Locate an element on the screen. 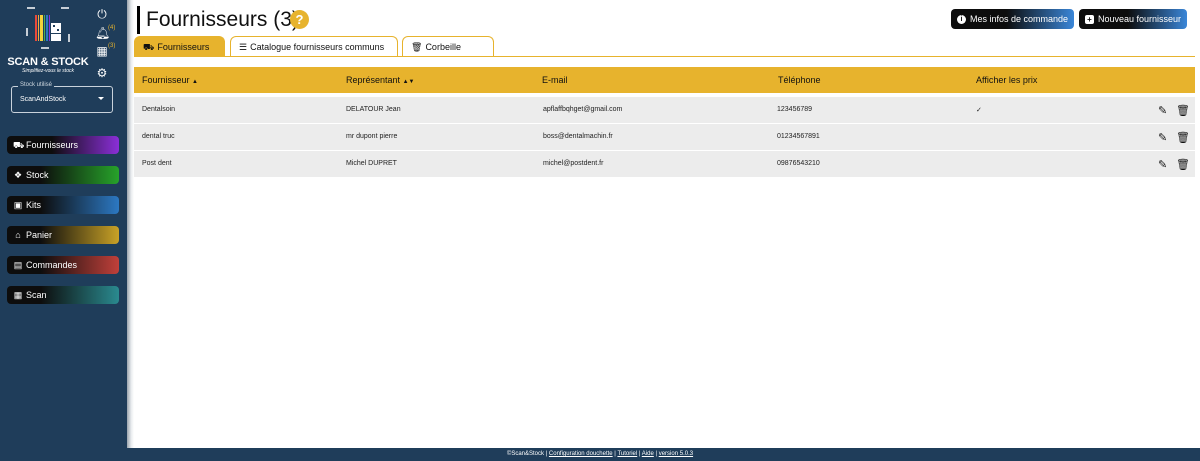 This screenshot has width=1200, height=461. cell-email: boss@dentalmachin.fr is located at coordinates (578, 136).